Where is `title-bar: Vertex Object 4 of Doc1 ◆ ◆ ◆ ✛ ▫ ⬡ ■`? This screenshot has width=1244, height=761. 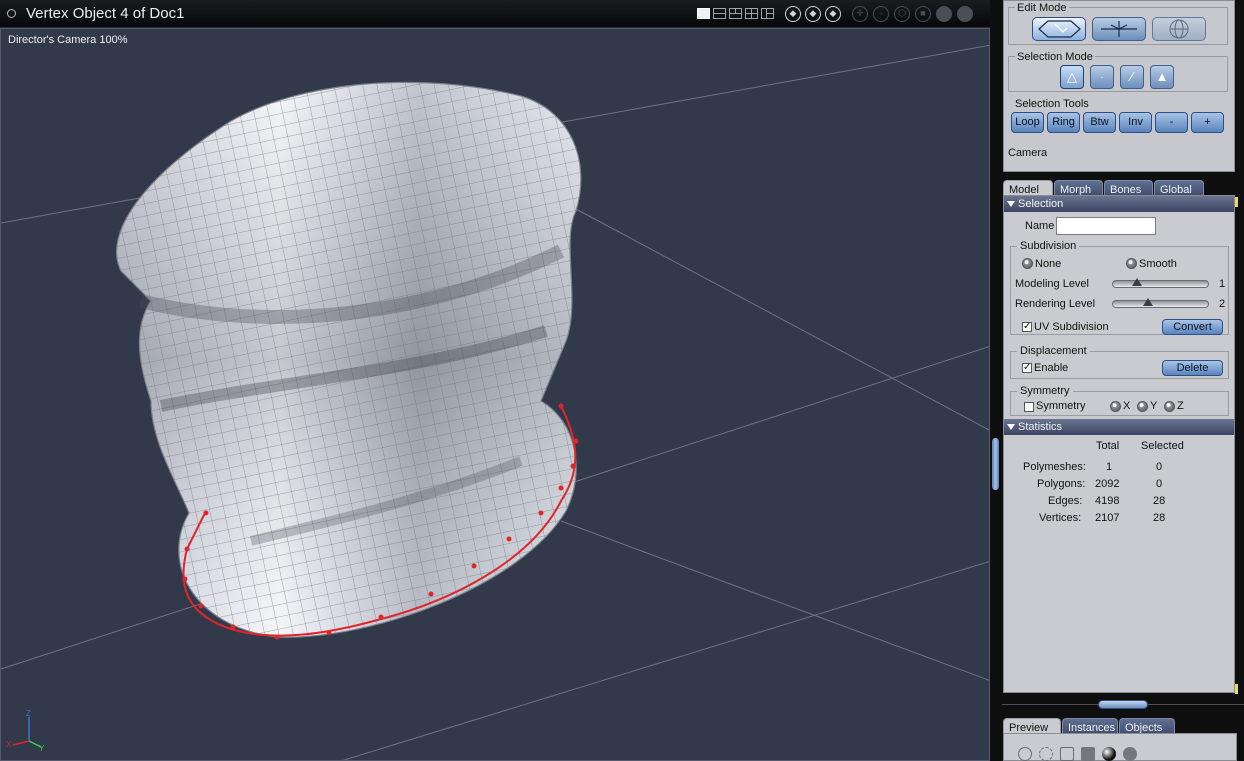
title-bar: Vertex Object 4 of Doc1 ◆ ◆ ◆ ✛ ▫ ⬡ ■ is located at coordinates (495, 14).